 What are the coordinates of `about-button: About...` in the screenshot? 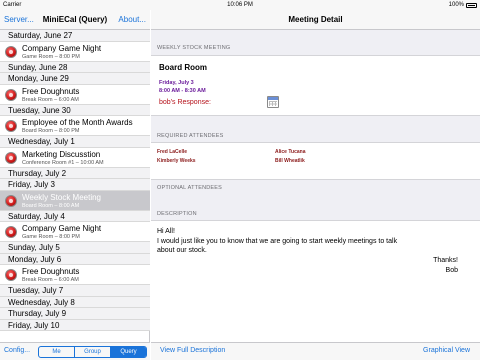 It's located at (132, 19).